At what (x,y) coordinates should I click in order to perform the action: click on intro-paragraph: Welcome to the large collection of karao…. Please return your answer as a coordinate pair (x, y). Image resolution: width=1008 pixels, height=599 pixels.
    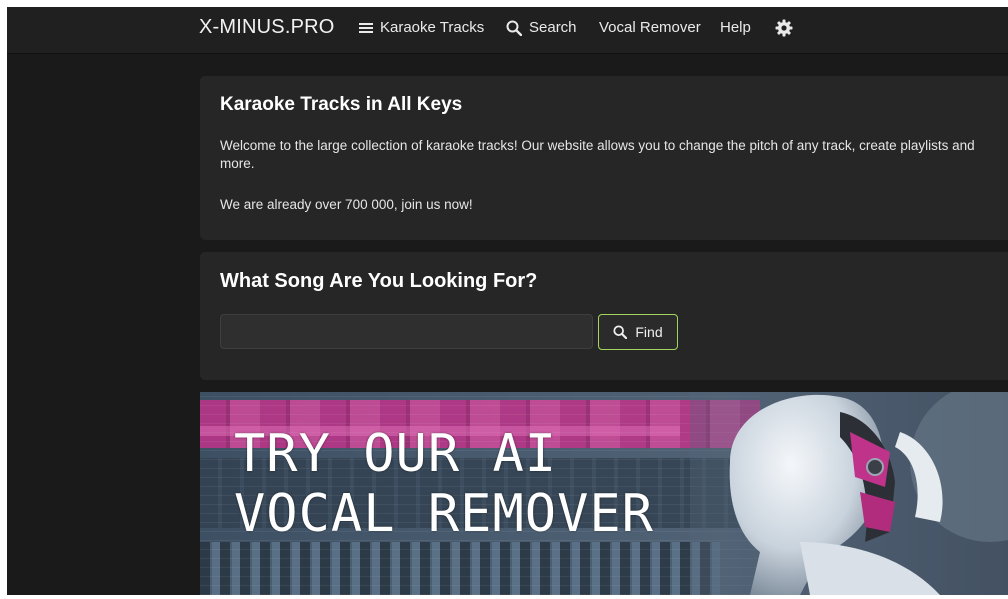
    Looking at the image, I should click on (597, 154).